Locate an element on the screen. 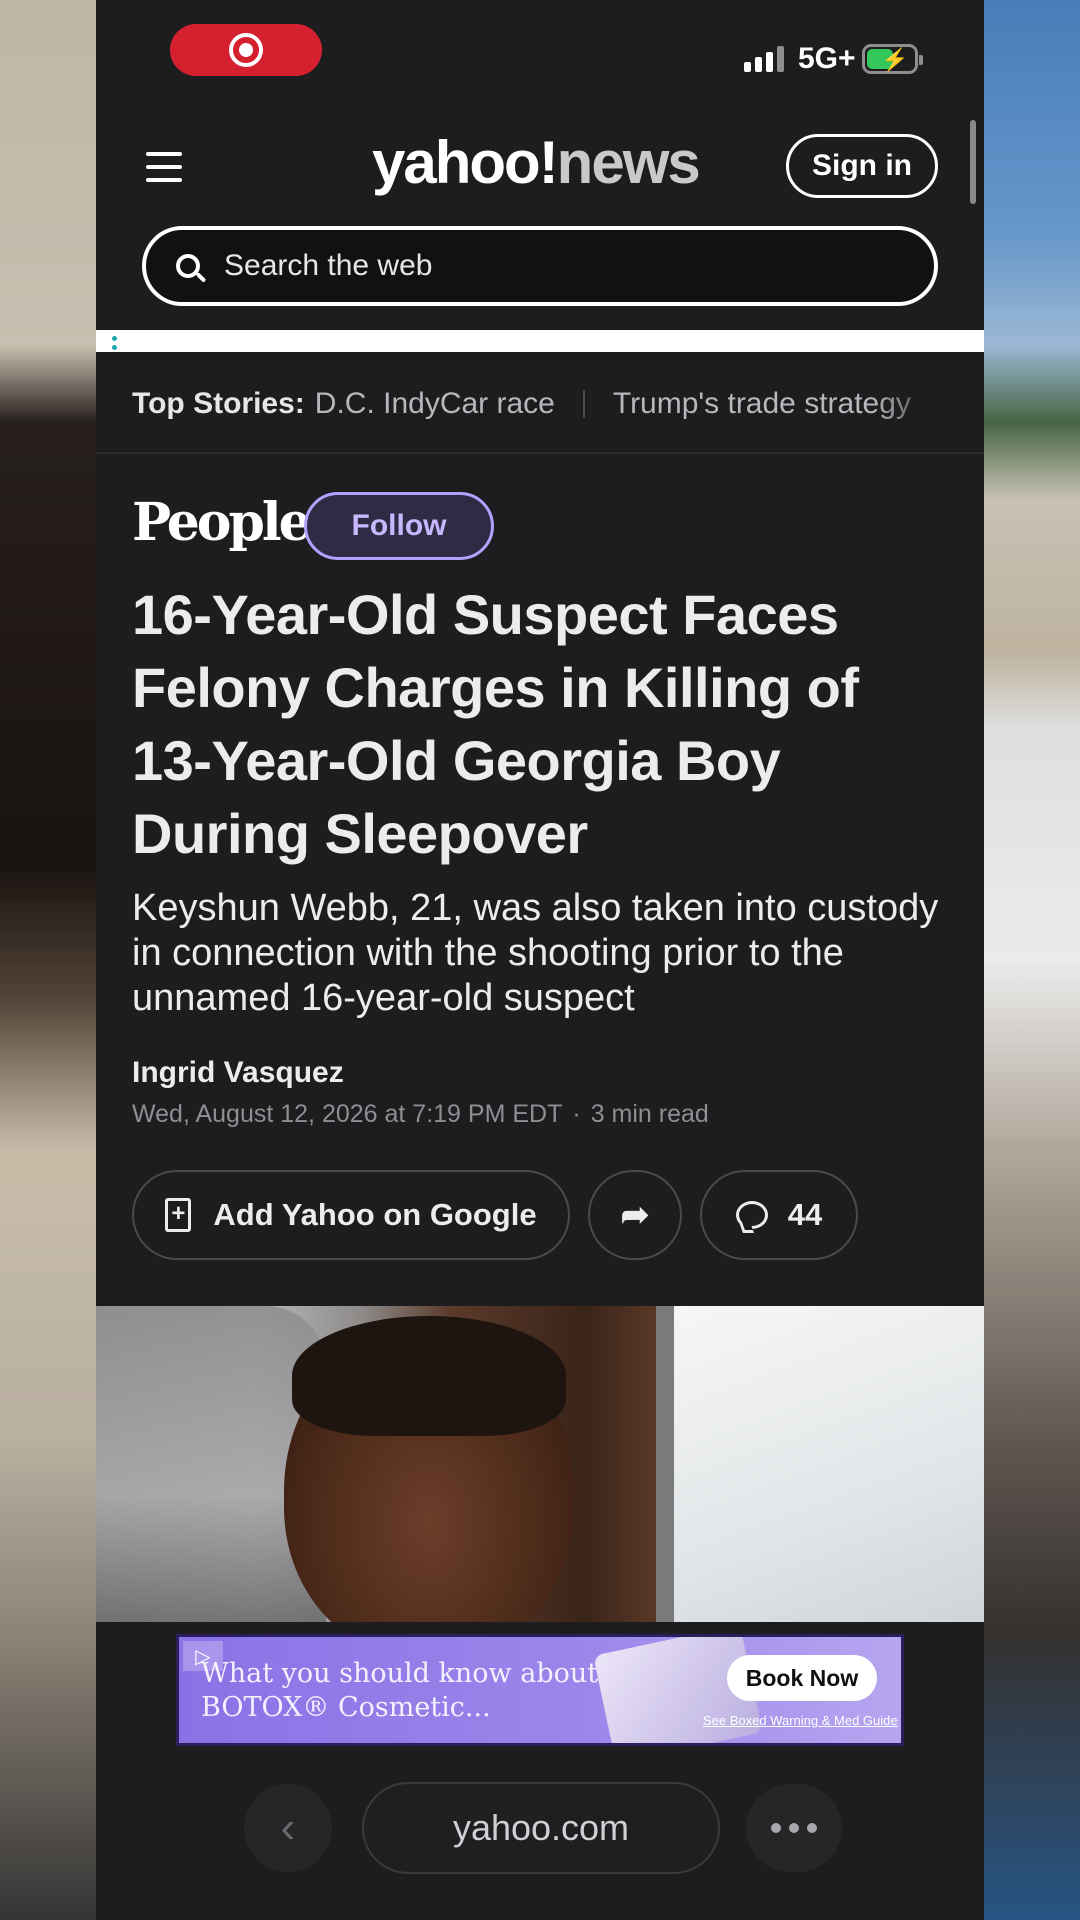 This screenshot has height=1920, width=1080. article-author: Ingrid Vasquez is located at coordinates (238, 1073).